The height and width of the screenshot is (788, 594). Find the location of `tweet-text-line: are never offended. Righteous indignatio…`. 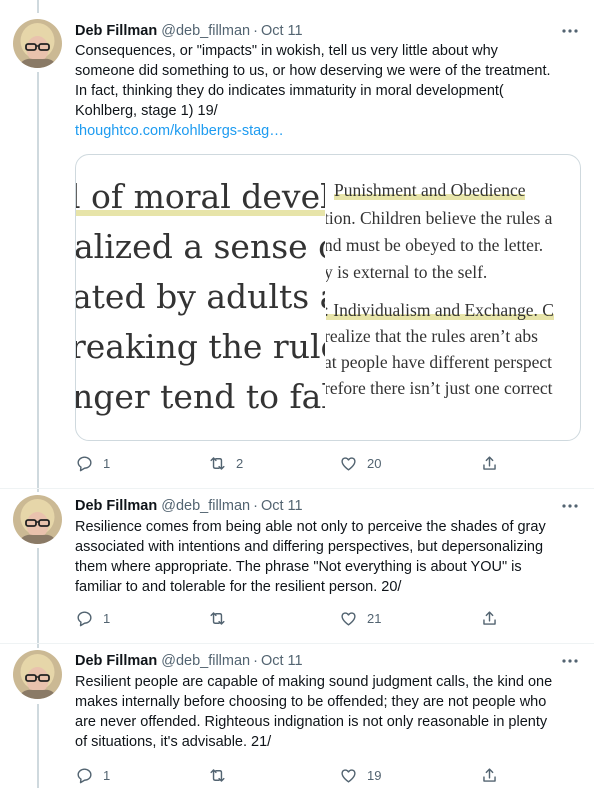

tweet-text-line: are never offended. Righteous indignatio… is located at coordinates (311, 722).